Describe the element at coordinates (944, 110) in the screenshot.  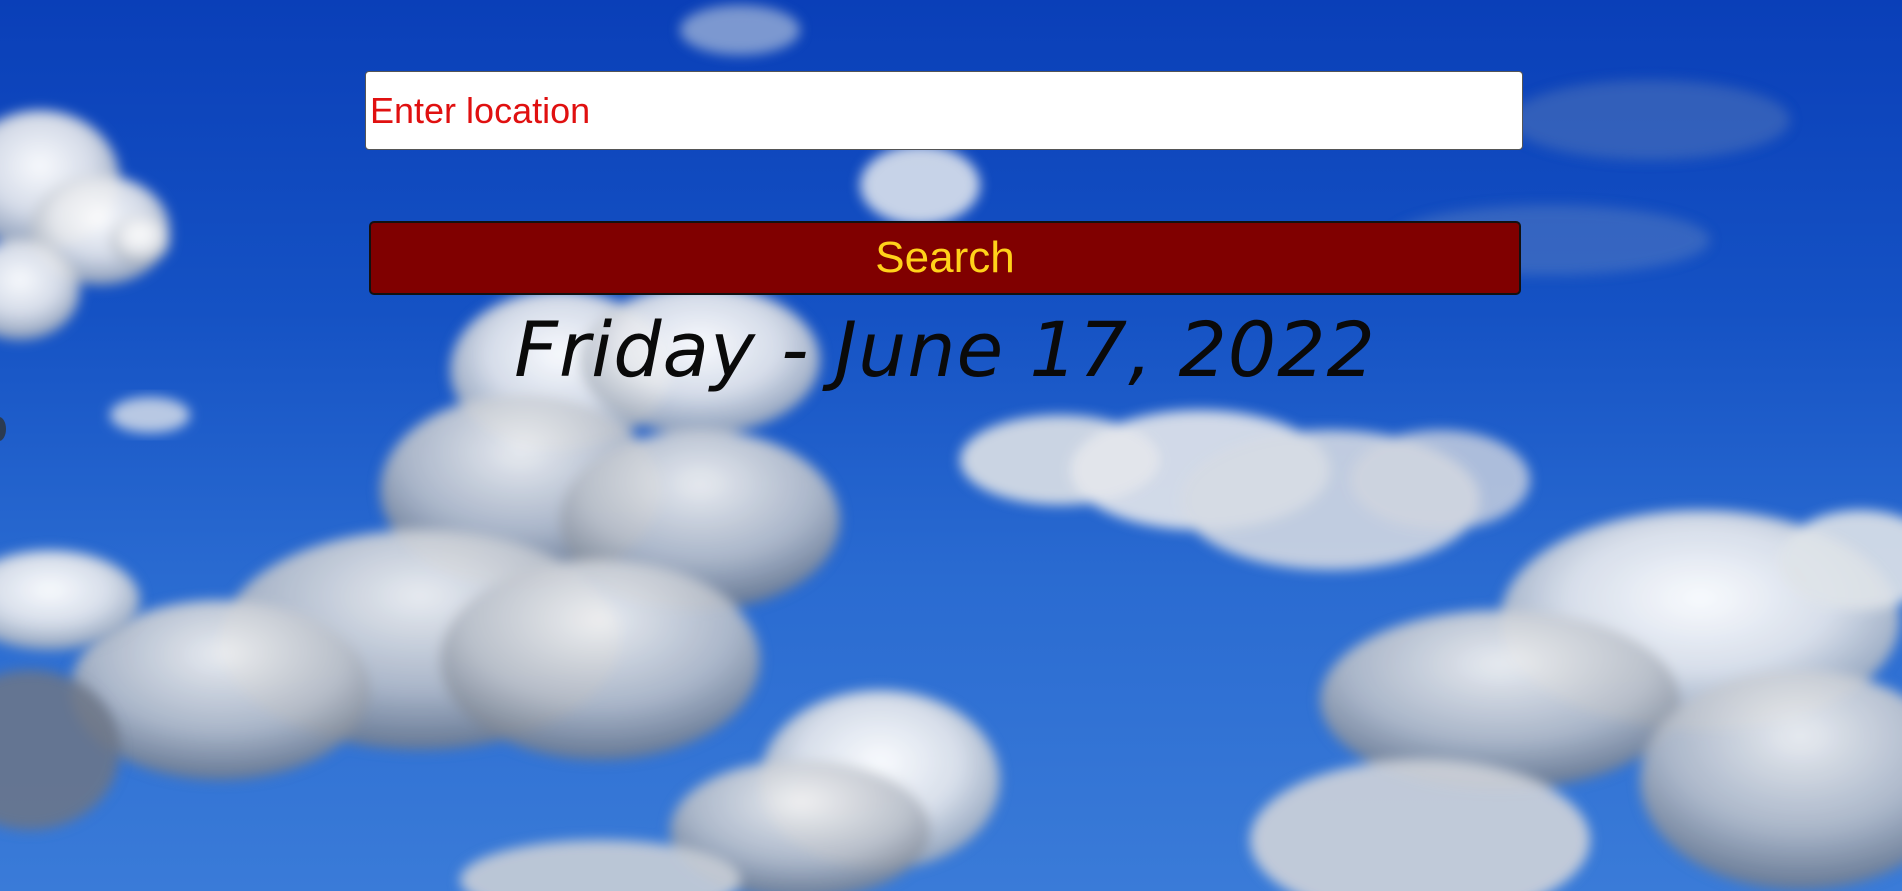
I see `location-input` at that location.